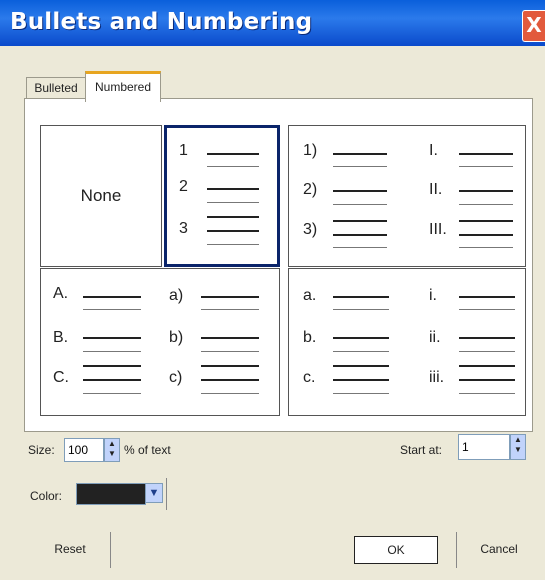 This screenshot has height=580, width=545. Describe the element at coordinates (101, 342) in the screenshot. I see `style-alpha-upper: A. B. C.` at that location.